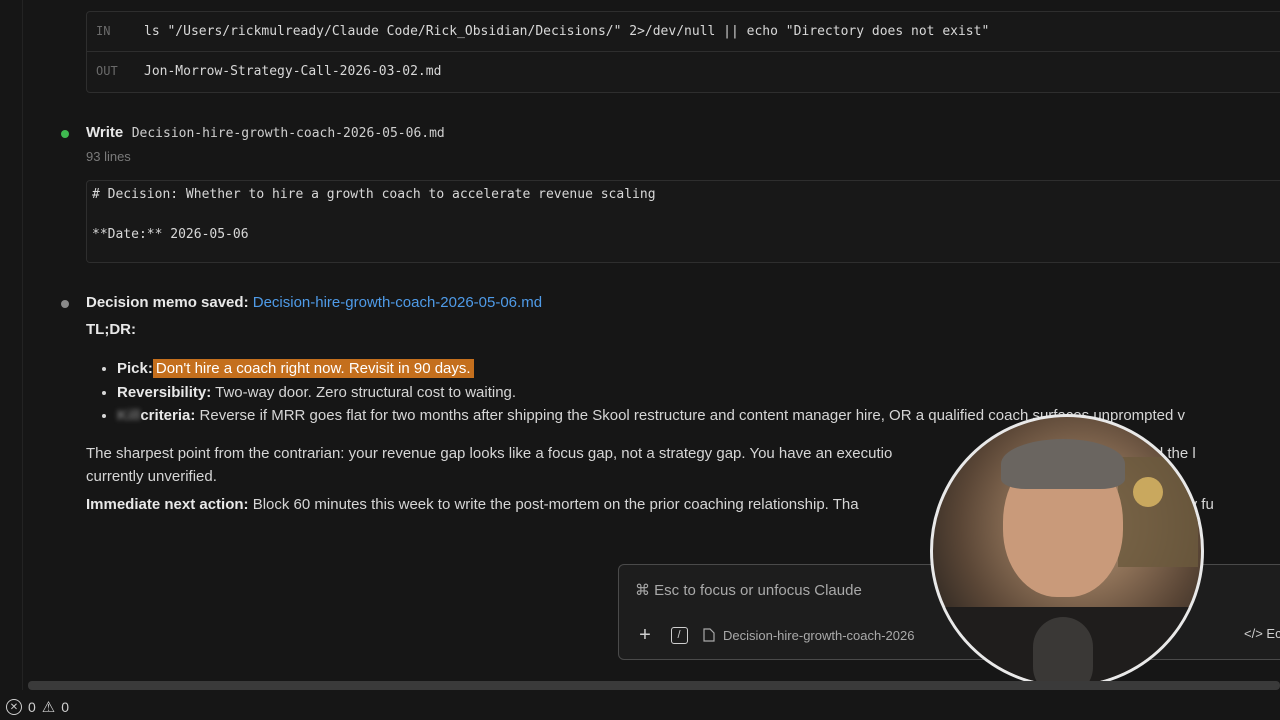 This screenshot has height=720, width=1280. I want to click on bullet-label: criteria:, so click(168, 415).